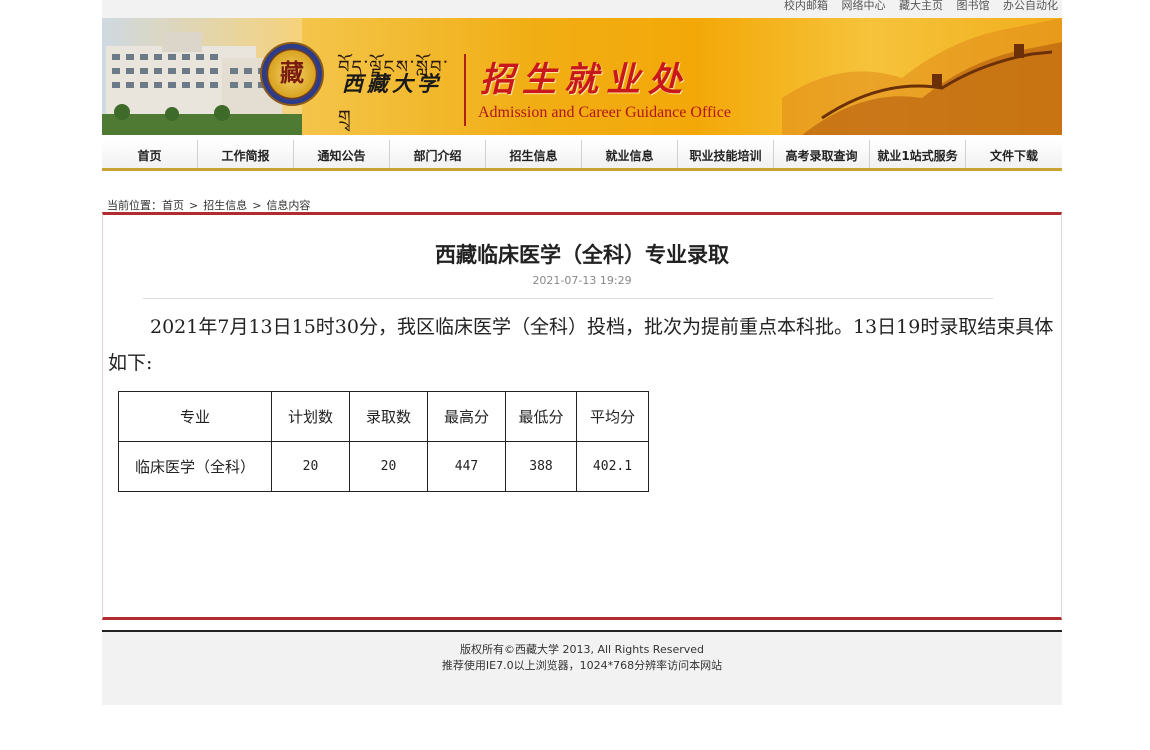 This screenshot has height=750, width=1150. Describe the element at coordinates (310, 416) in the screenshot. I see `table-header: 计划数` at that location.